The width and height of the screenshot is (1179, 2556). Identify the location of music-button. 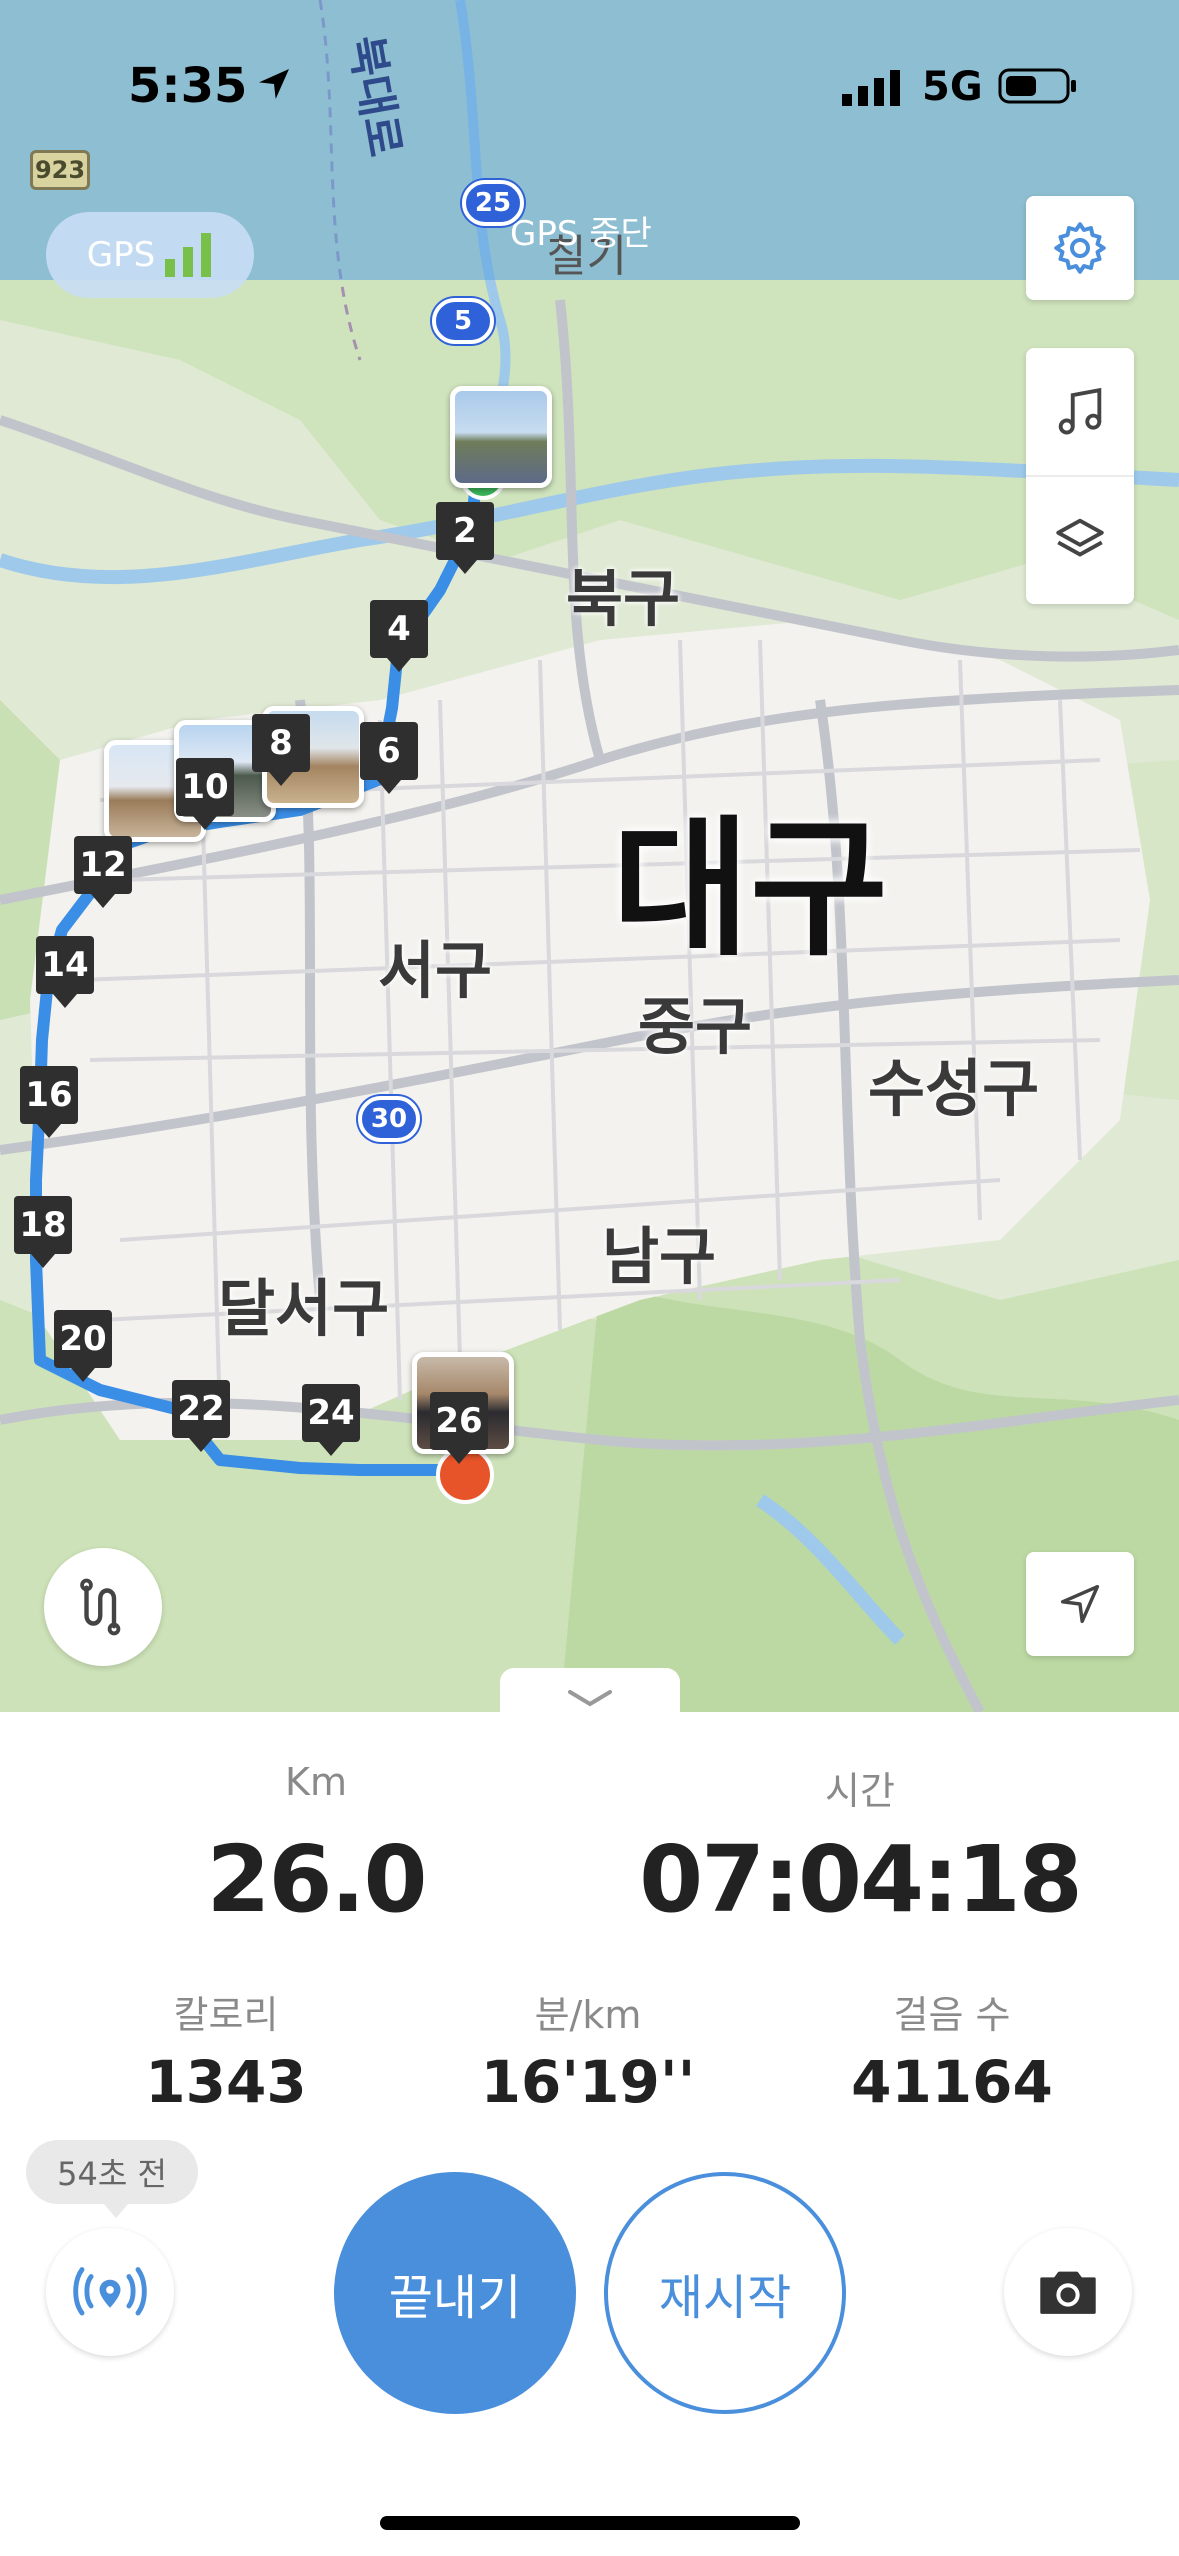
(1080, 413).